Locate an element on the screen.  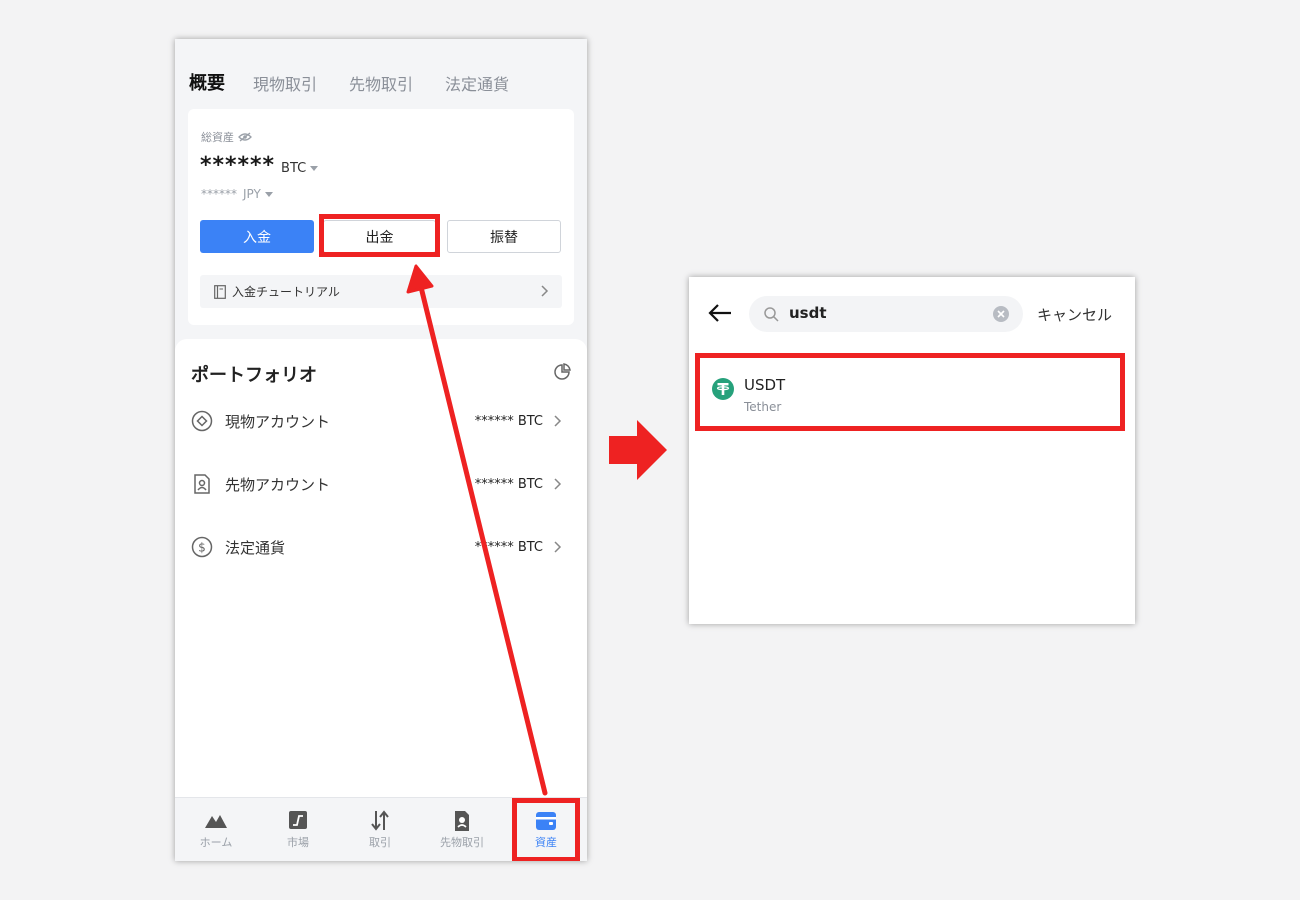
clear-icon is located at coordinates (1001, 314).